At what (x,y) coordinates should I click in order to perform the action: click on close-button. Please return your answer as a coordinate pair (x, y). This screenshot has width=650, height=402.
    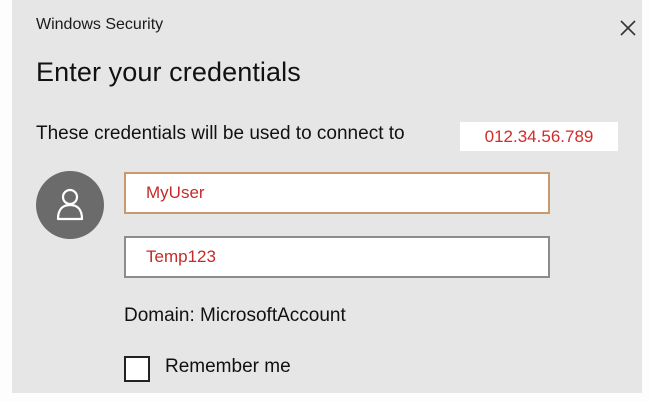
    Looking at the image, I should click on (628, 28).